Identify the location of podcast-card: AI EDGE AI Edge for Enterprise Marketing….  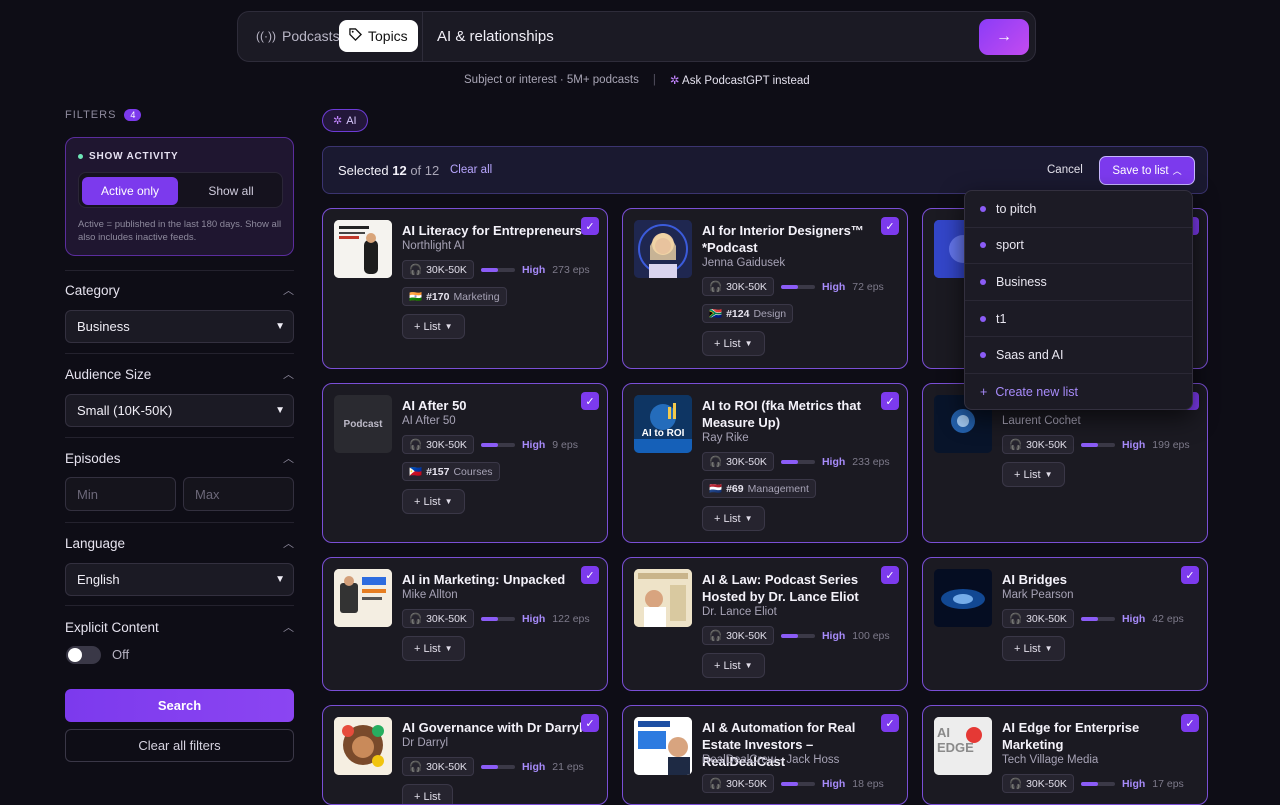
(1065, 755).